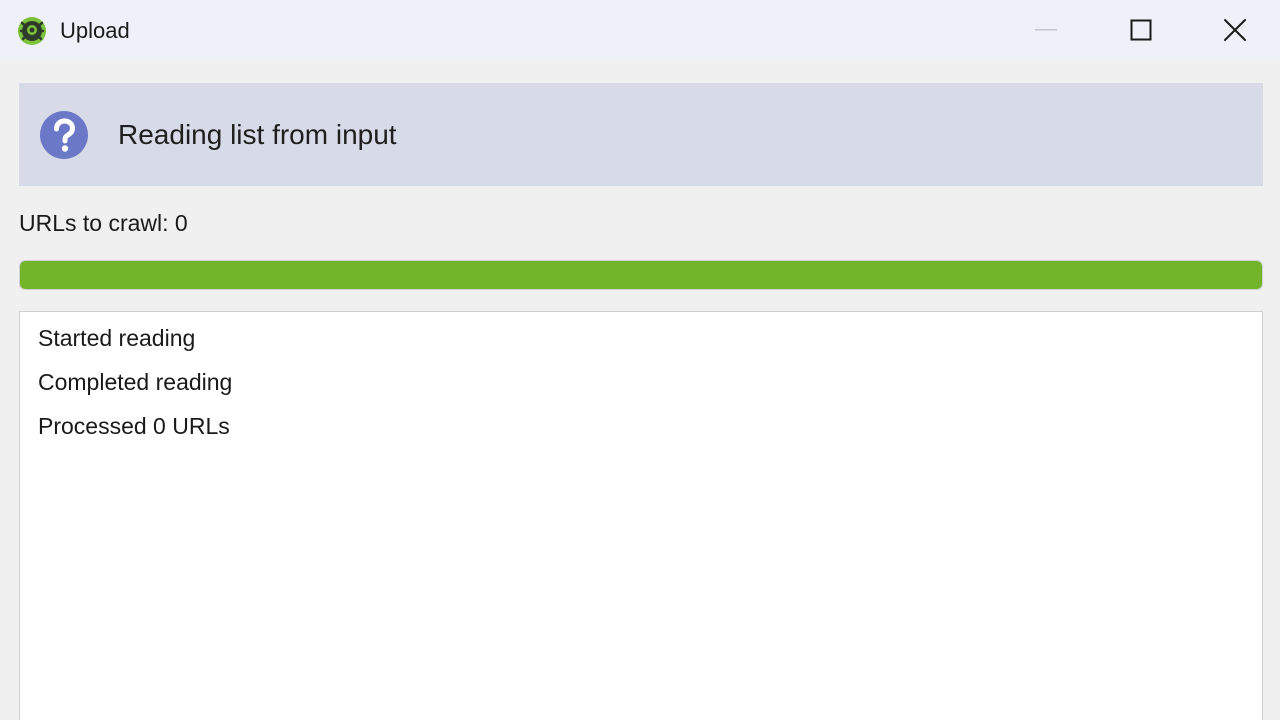  What do you see at coordinates (32, 31) in the screenshot?
I see `spider-icon` at bounding box center [32, 31].